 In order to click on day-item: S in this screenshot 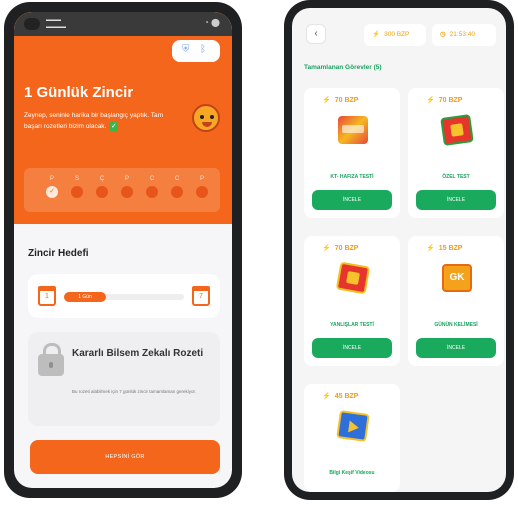, I will do `click(77, 187)`.